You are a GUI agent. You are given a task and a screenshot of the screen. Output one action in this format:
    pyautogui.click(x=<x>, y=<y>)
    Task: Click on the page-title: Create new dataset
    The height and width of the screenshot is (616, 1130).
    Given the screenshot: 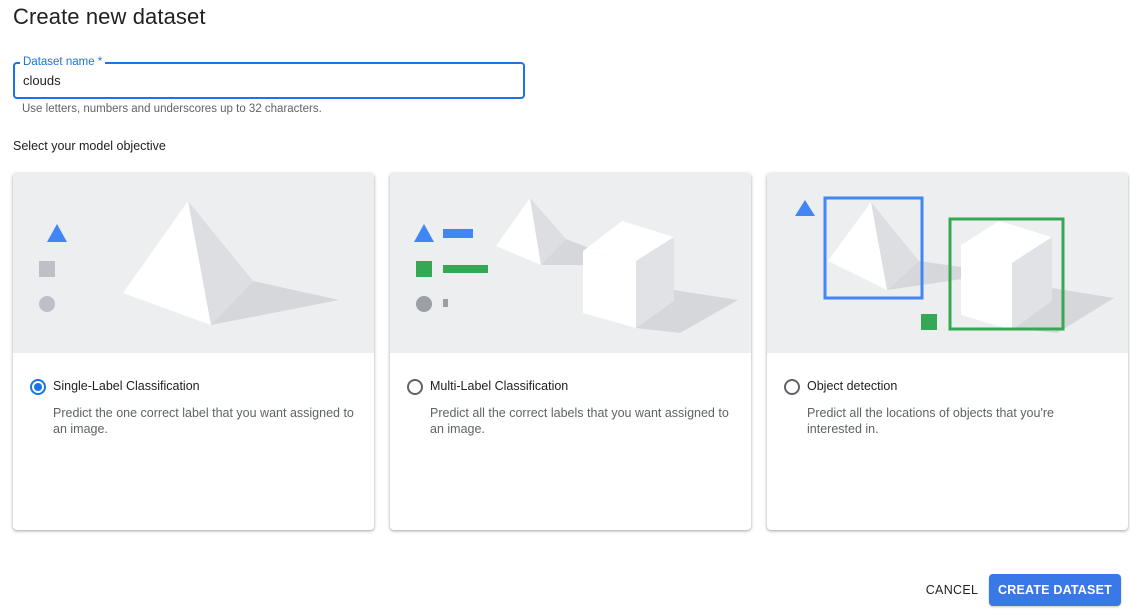 What is the action you would take?
    pyautogui.click(x=109, y=16)
    